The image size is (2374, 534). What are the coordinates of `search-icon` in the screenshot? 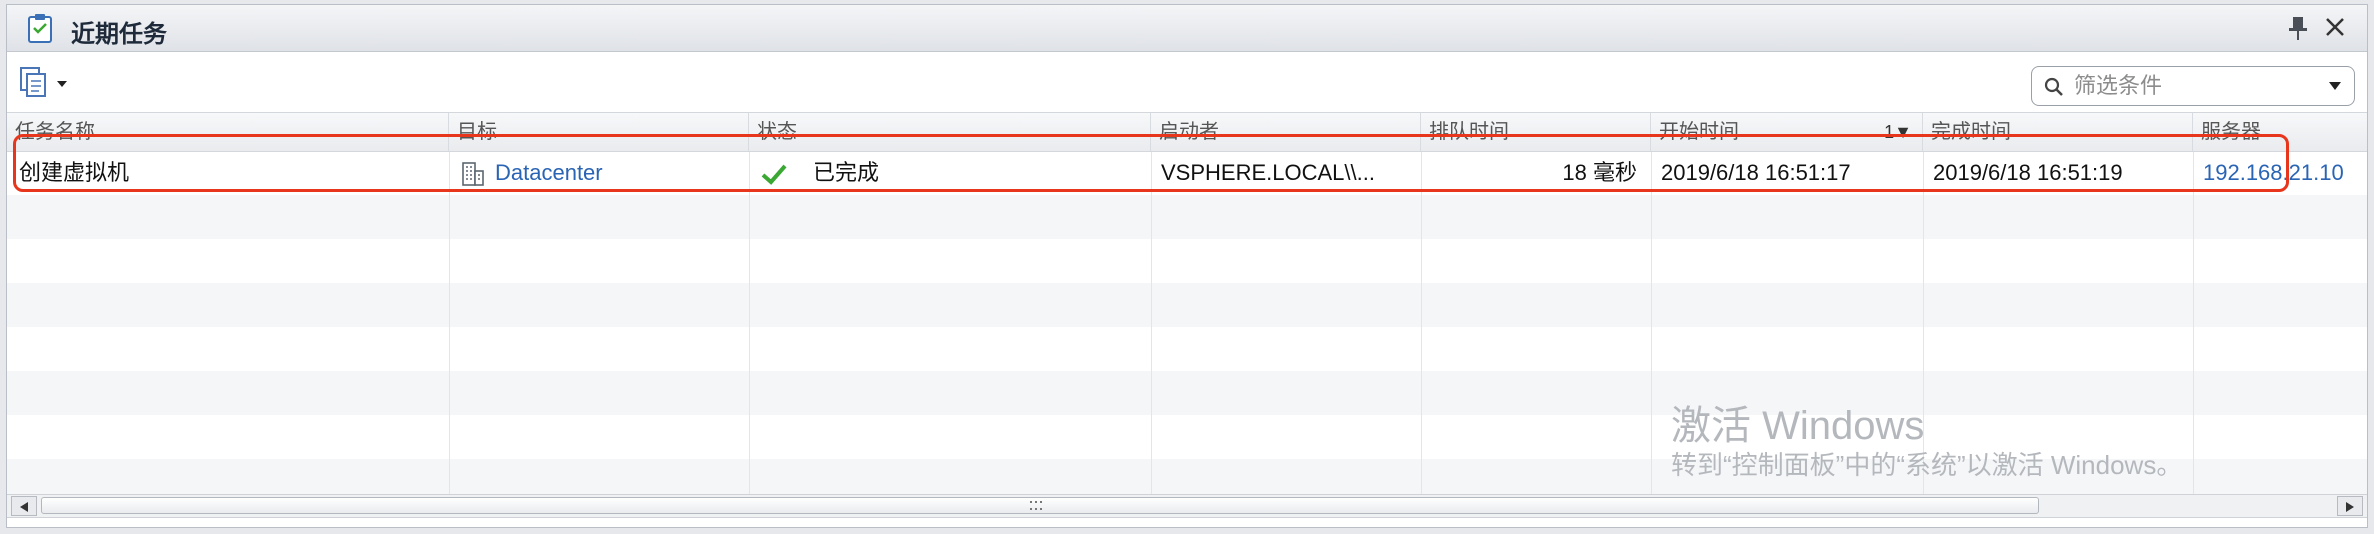 It's located at (2053, 86).